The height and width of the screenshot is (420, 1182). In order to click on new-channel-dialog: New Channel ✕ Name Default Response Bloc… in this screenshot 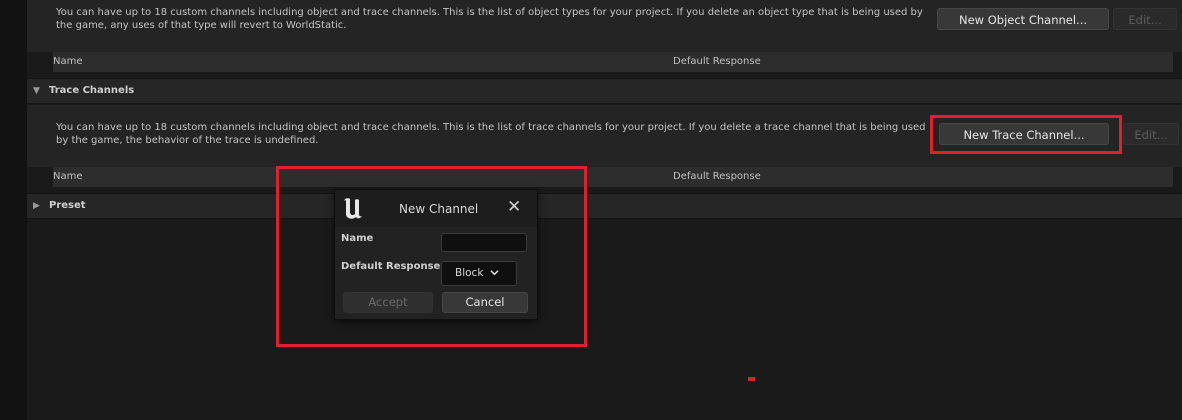, I will do `click(436, 254)`.